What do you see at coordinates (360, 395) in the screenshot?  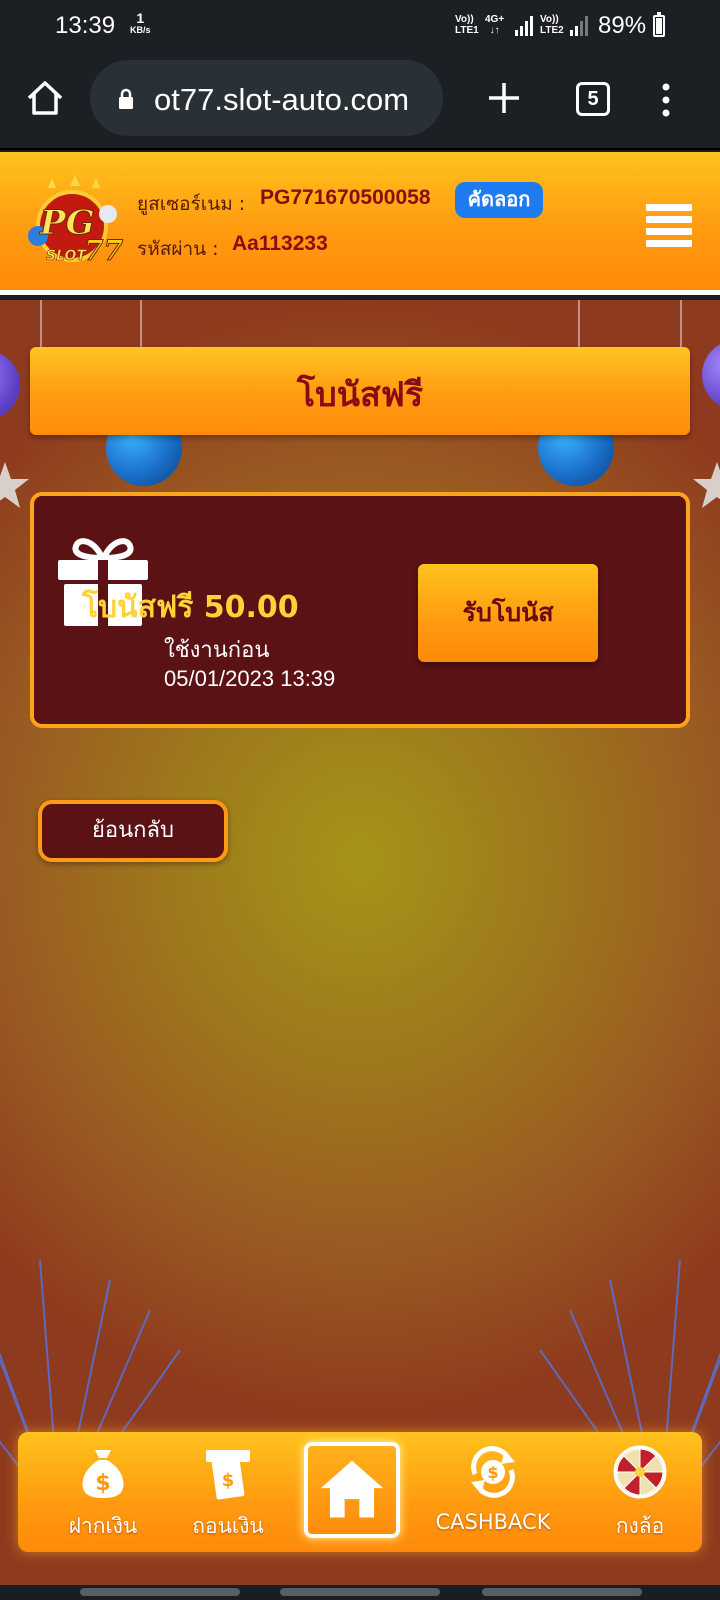 I see `page-title: โบนัสฟรี` at bounding box center [360, 395].